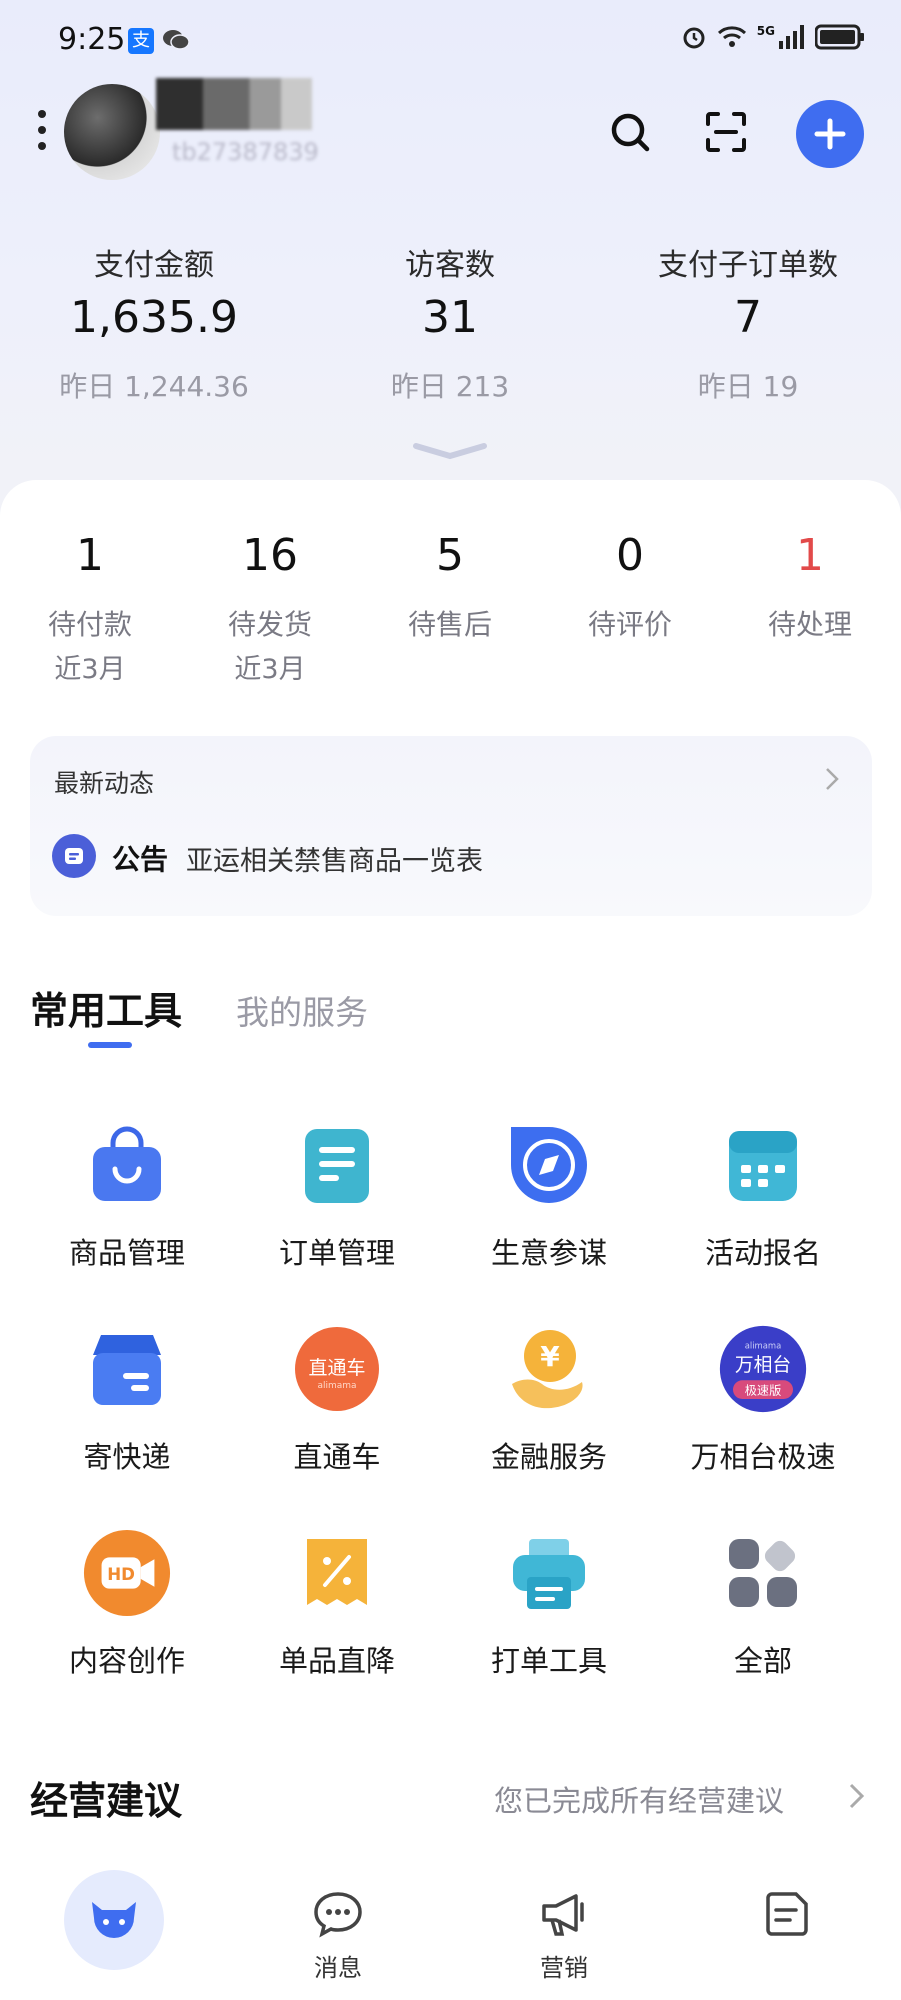 This screenshot has width=901, height=2000. Describe the element at coordinates (140, 859) in the screenshot. I see `news-tag: 公告` at that location.